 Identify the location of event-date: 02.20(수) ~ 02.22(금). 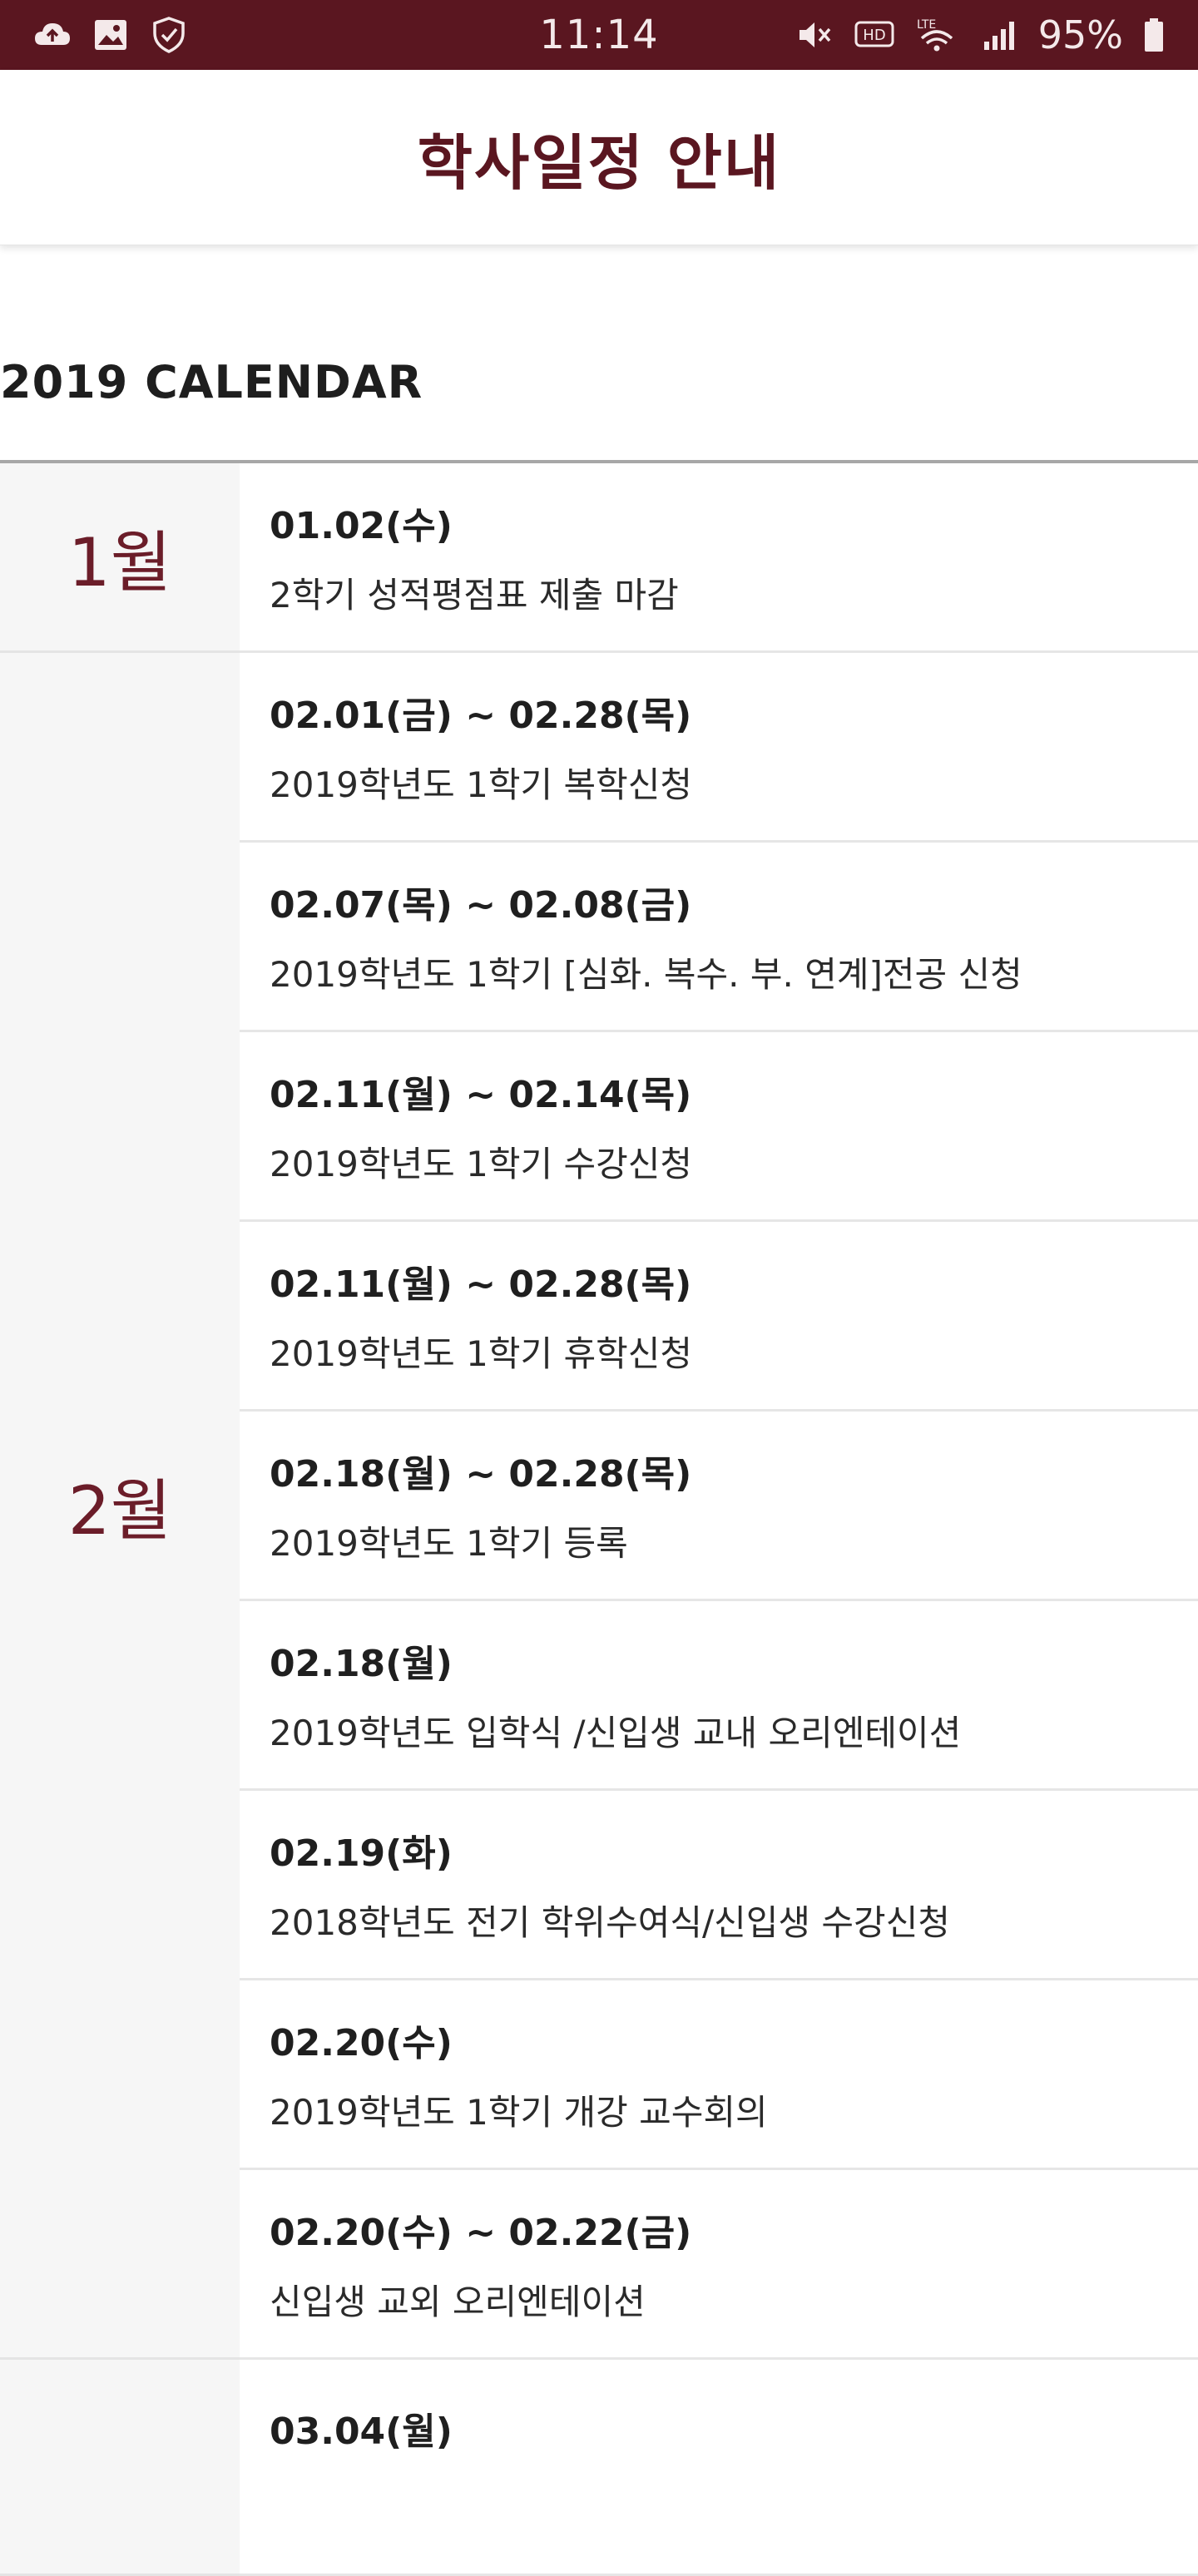
(481, 2233).